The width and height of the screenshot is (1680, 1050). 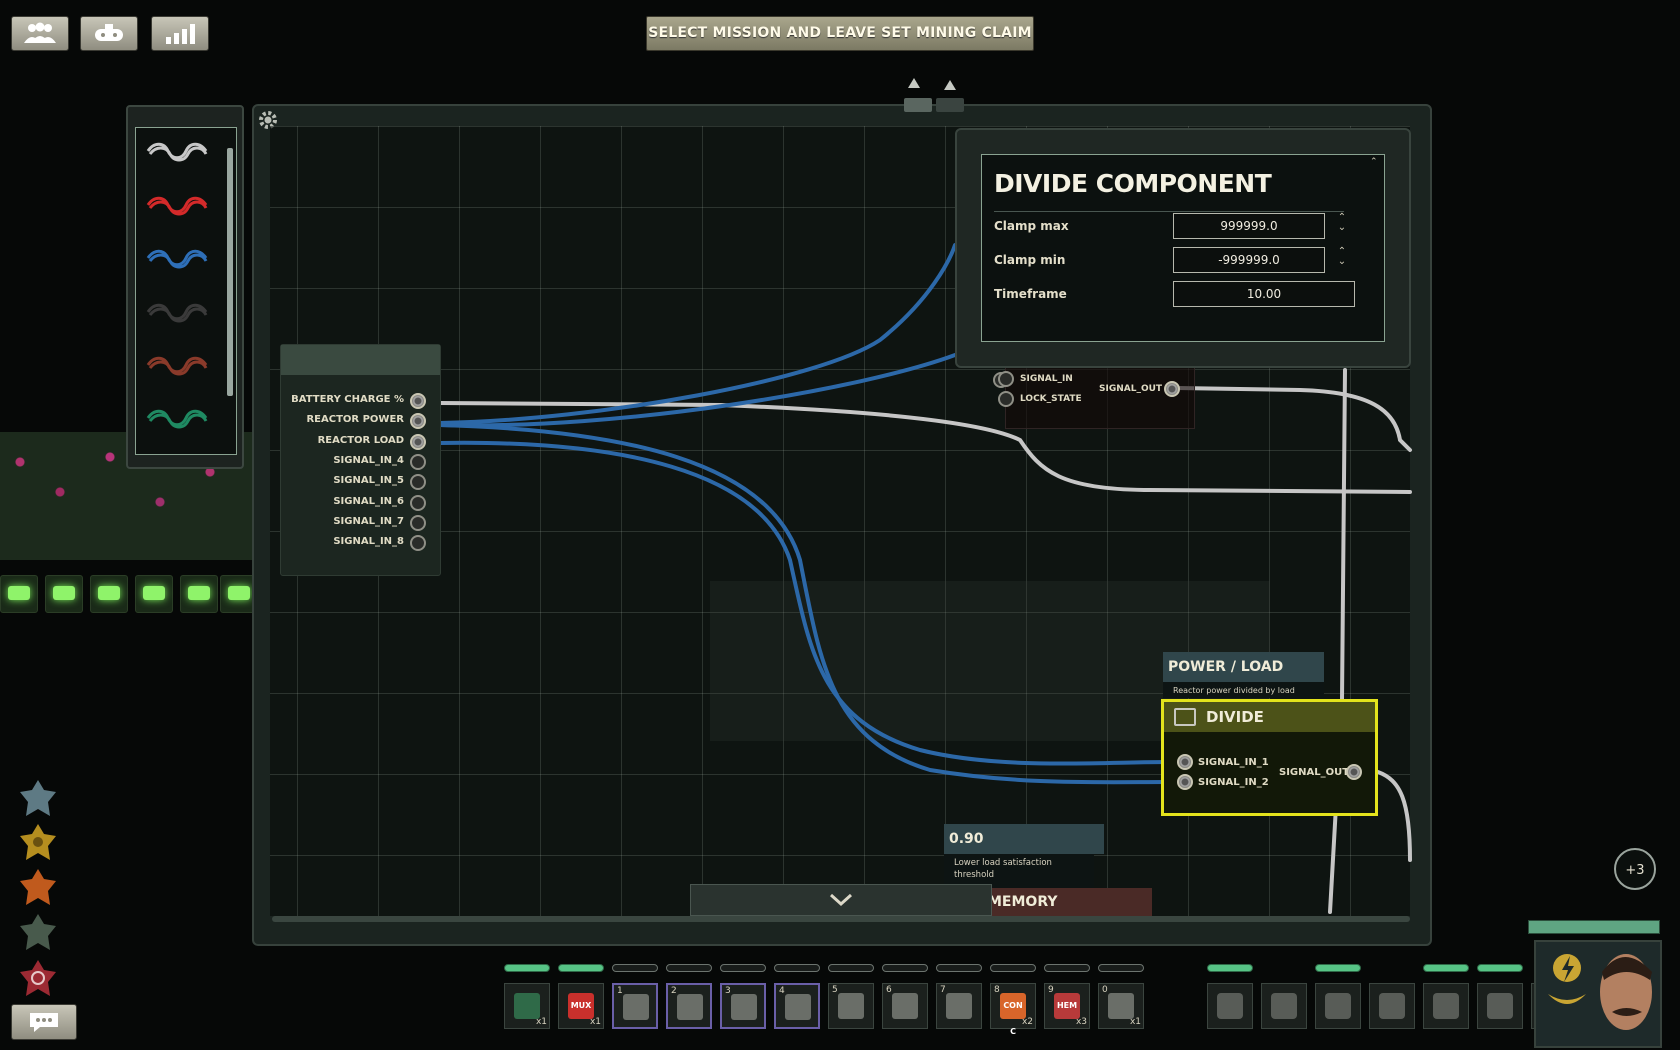 I want to click on diving-suit-icon, so click(x=1392, y=1006).